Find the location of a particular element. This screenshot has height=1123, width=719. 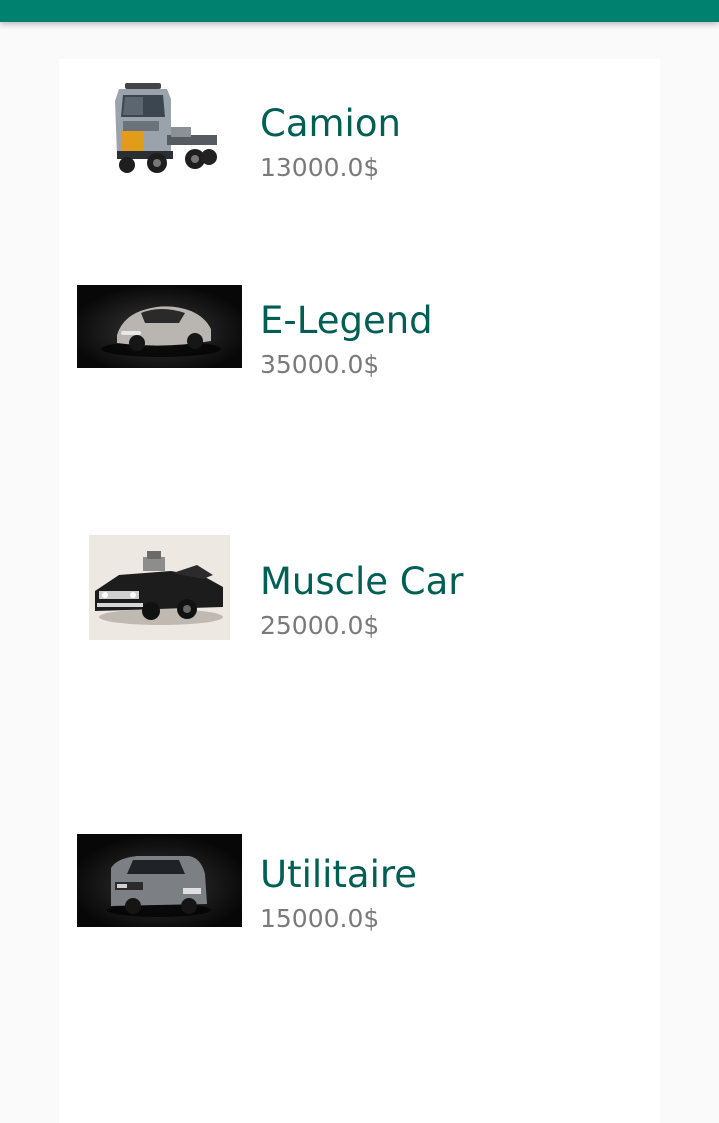

app-bar is located at coordinates (359, 11).